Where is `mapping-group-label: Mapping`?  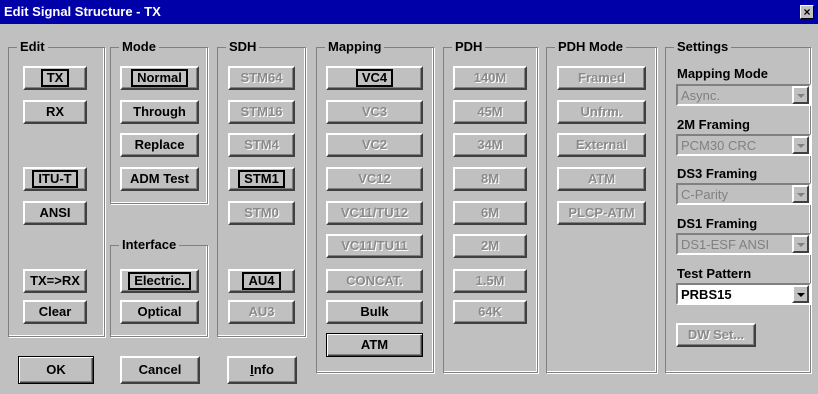 mapping-group-label: Mapping is located at coordinates (355, 47).